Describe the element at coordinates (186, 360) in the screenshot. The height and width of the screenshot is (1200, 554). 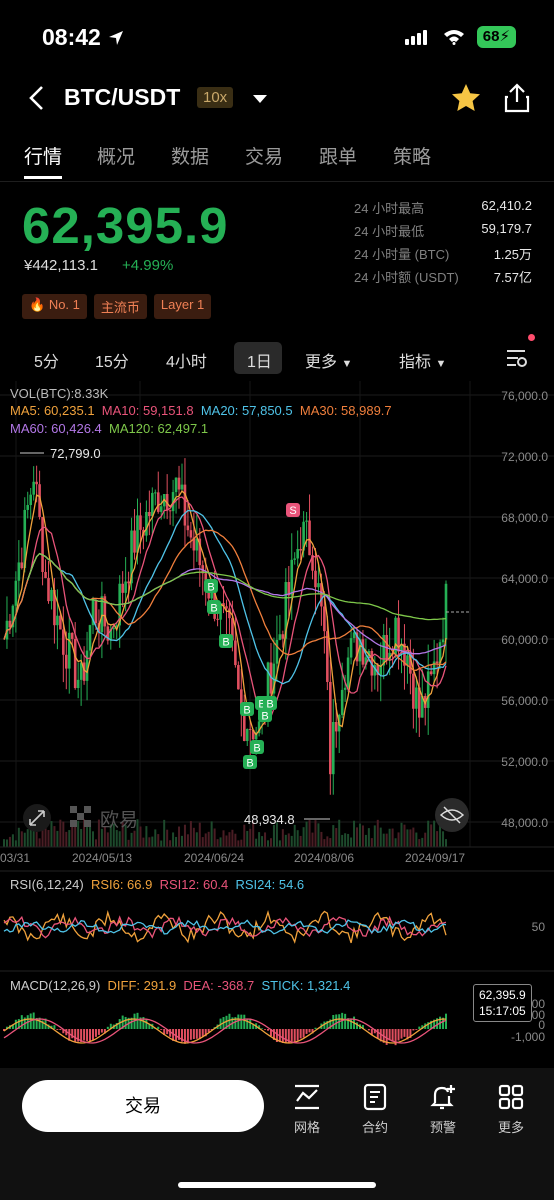
I see `timeframe-4h: 4小时` at that location.